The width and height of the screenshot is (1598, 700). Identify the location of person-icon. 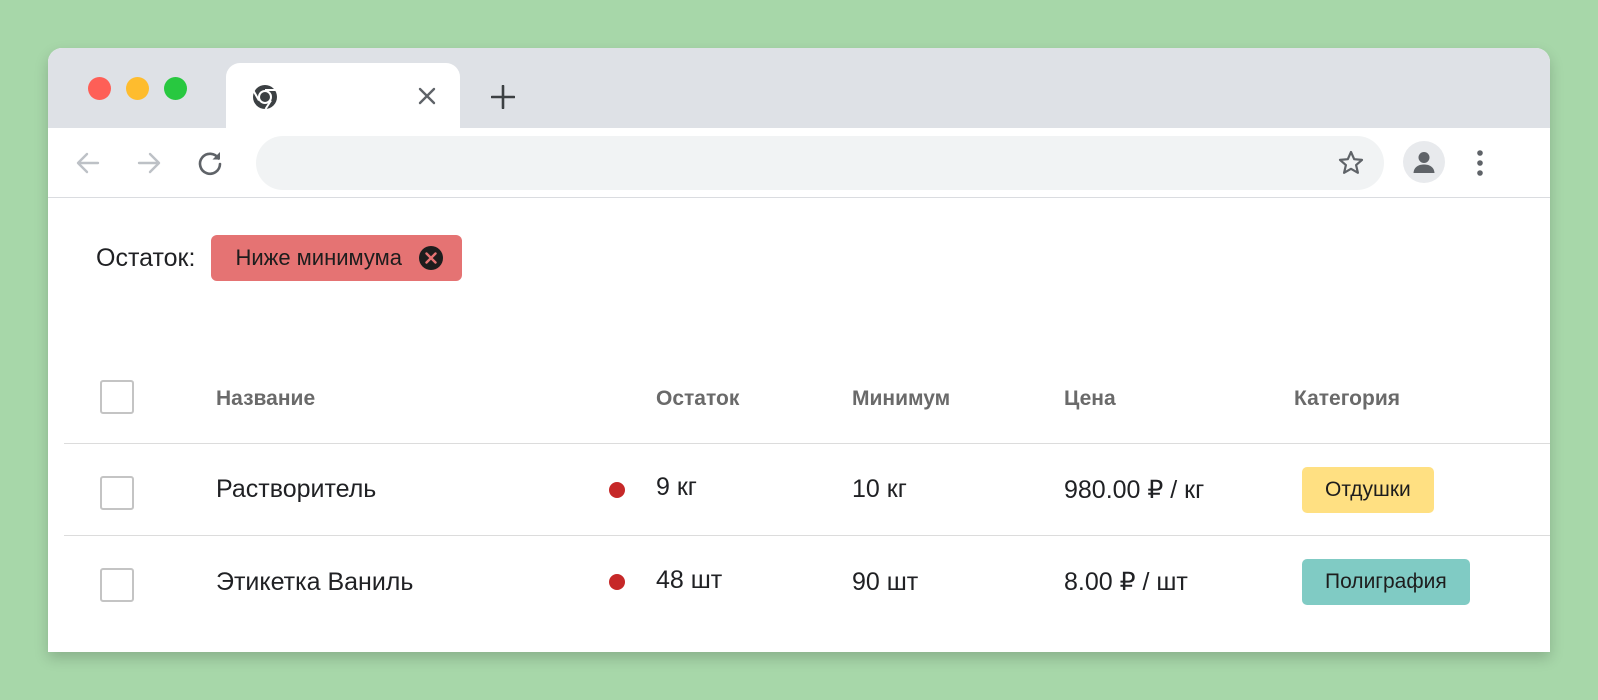
(1424, 162).